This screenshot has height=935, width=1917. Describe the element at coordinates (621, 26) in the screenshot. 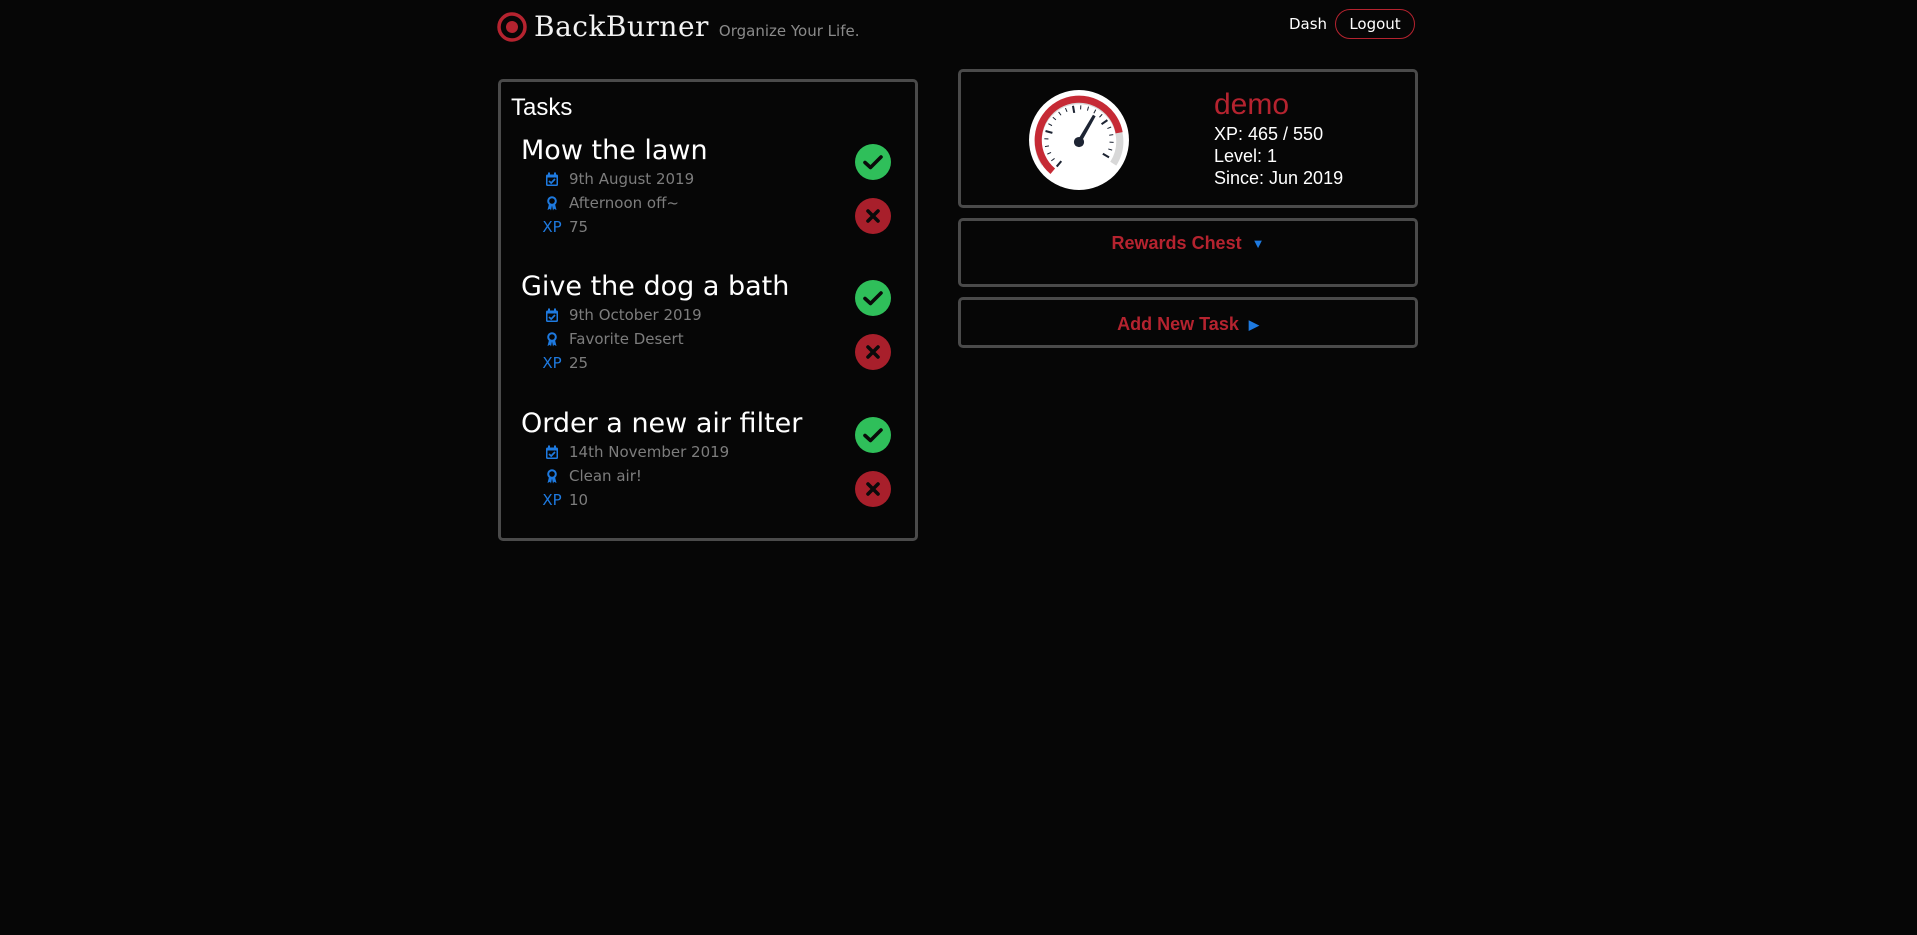

I see `brand-name: BackBurner` at that location.